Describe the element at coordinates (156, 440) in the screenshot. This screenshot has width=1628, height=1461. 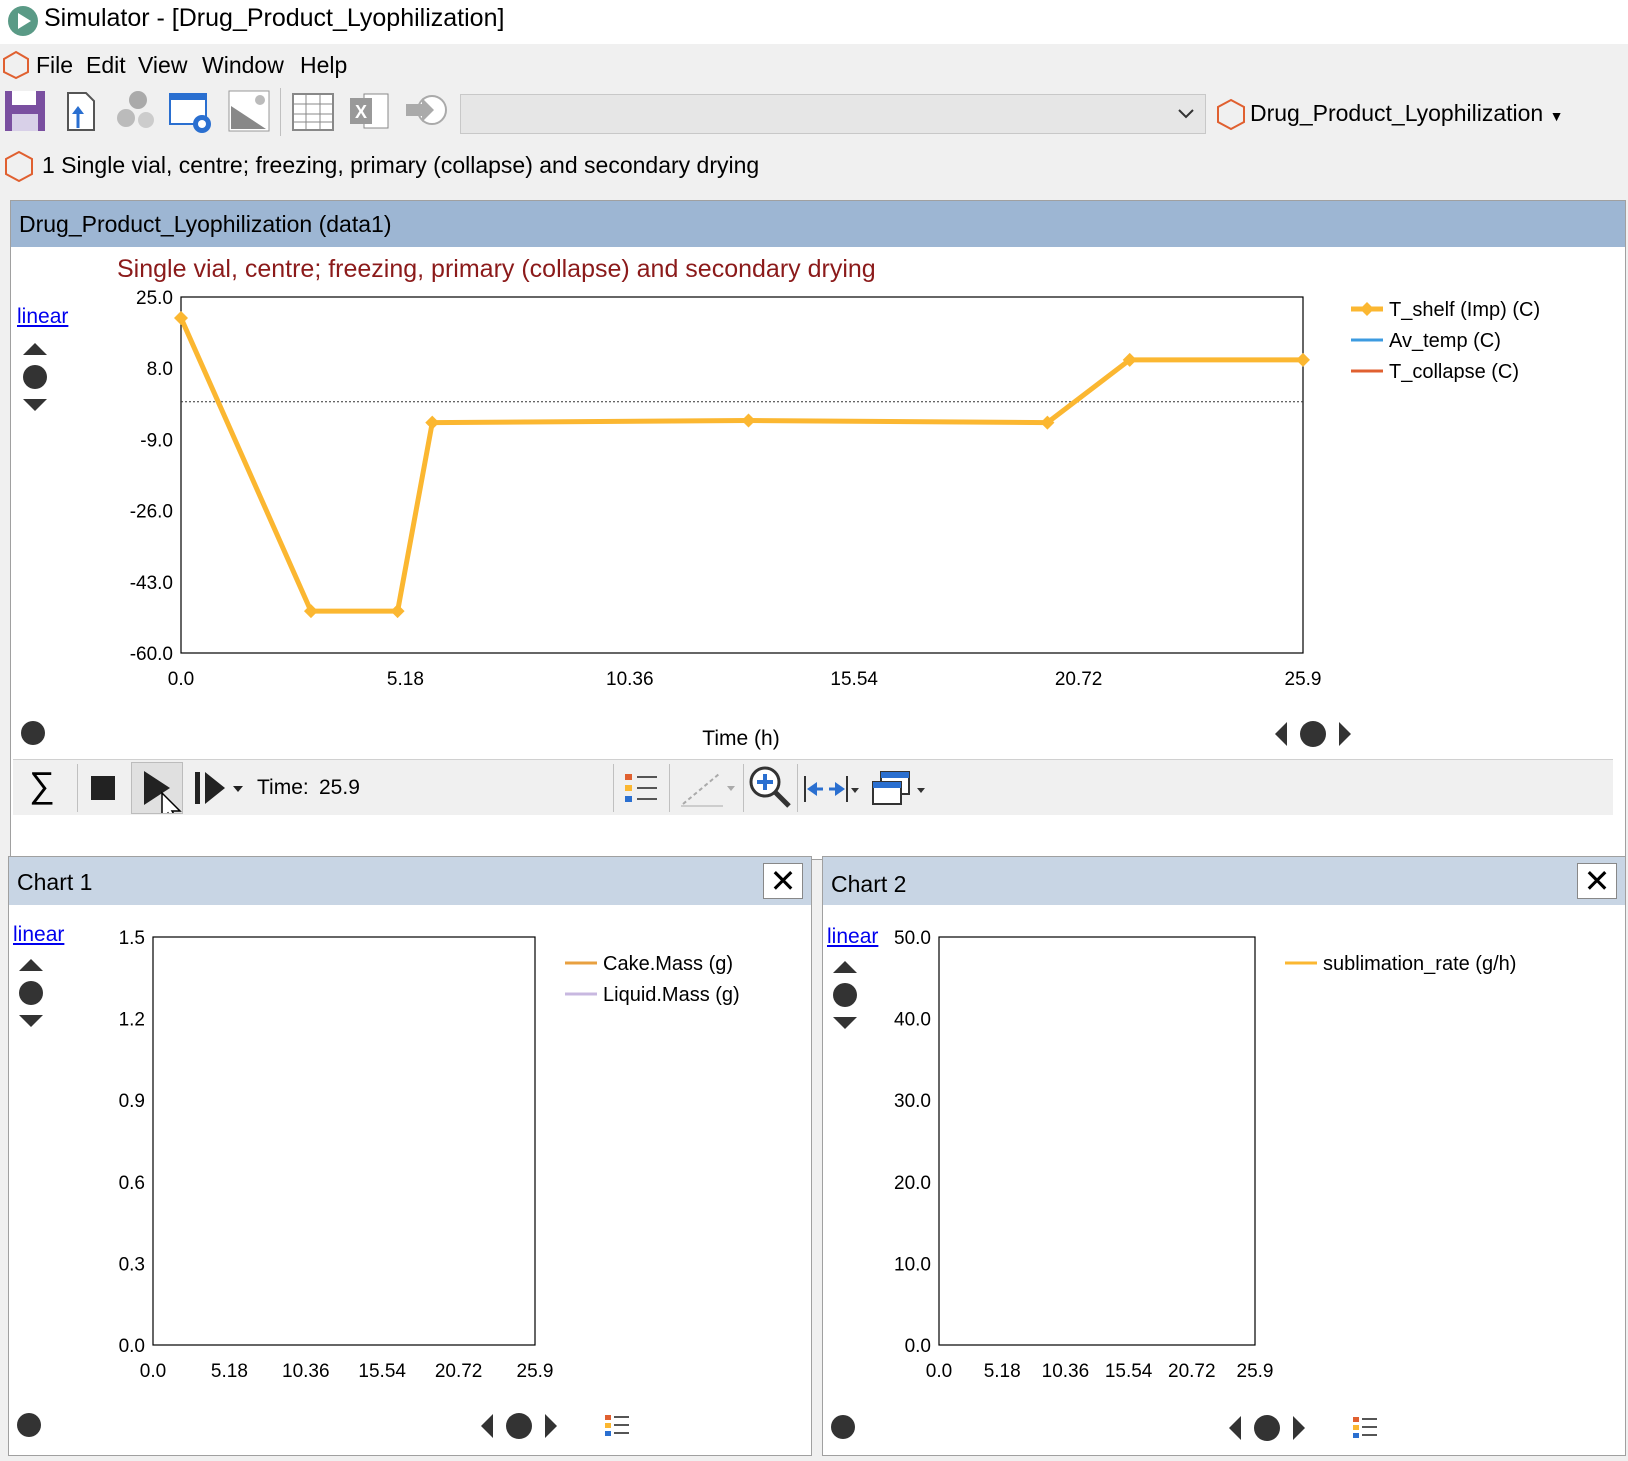
I see `y-tick-label: -9.0` at that location.